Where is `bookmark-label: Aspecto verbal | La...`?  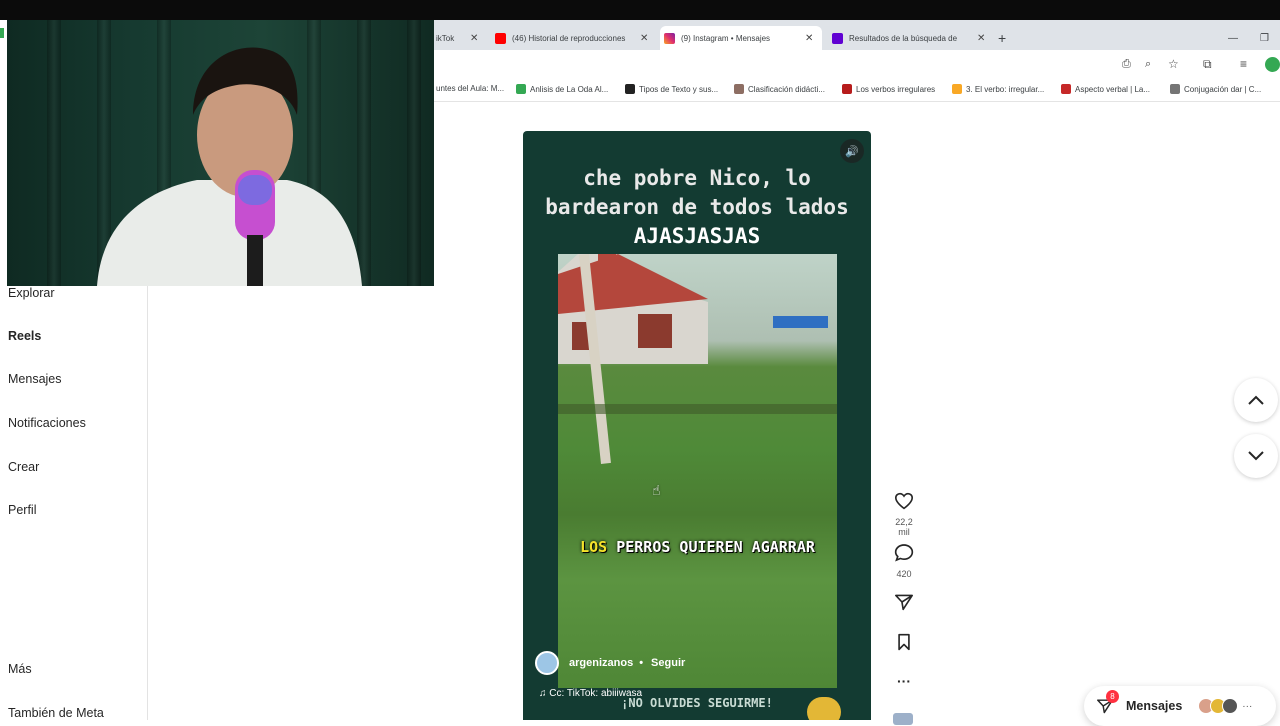
bookmark-label: Aspecto verbal | La... is located at coordinates (1113, 89).